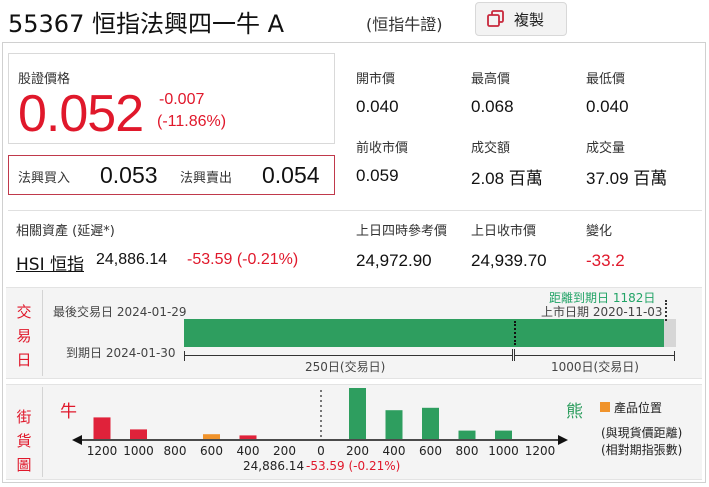 This screenshot has width=709, height=487. Describe the element at coordinates (376, 79) in the screenshot. I see `open-label: 開市價` at that location.